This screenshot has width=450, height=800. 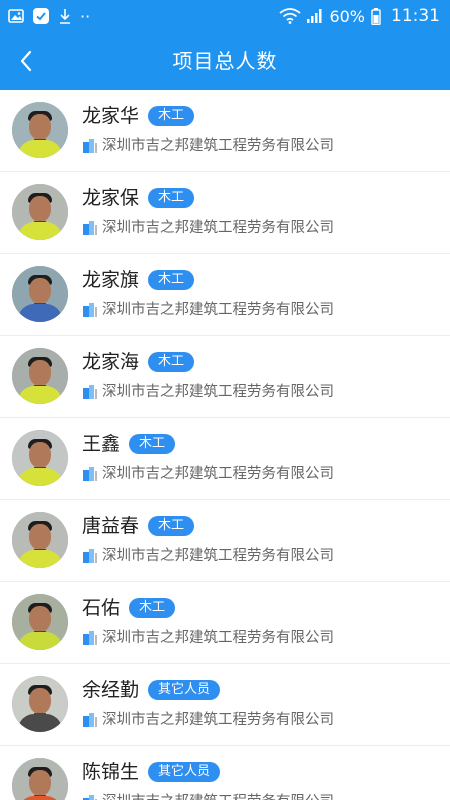 I want to click on status-notifications: ··, so click(x=49, y=16).